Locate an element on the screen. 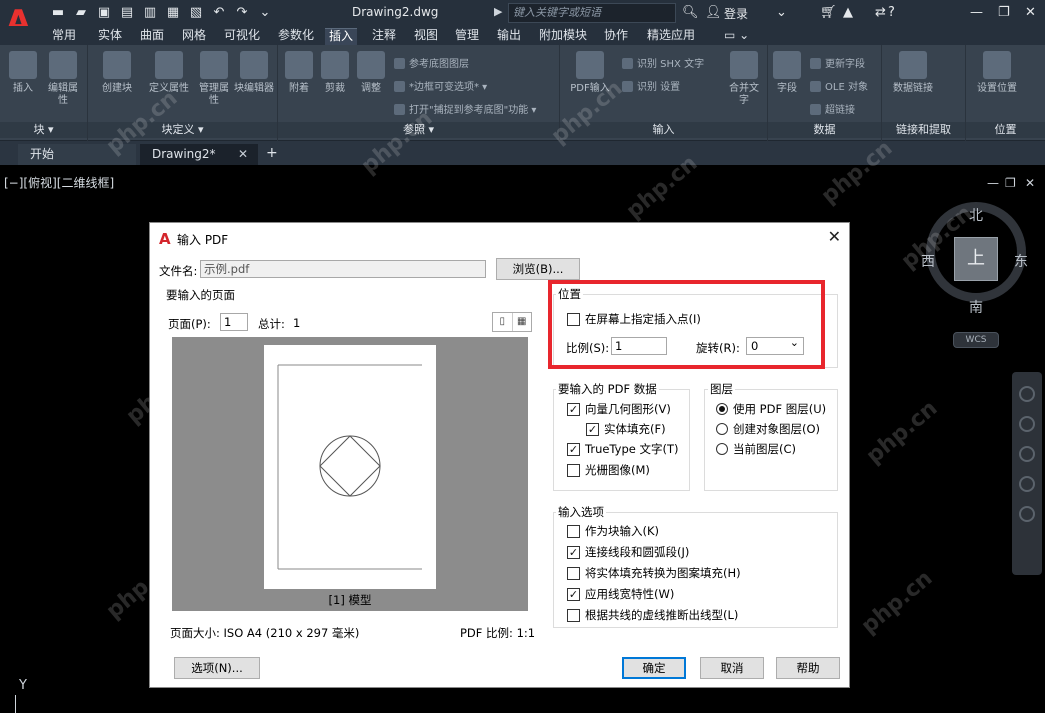  restore-icon: ❐ is located at coordinates (1004, 13).